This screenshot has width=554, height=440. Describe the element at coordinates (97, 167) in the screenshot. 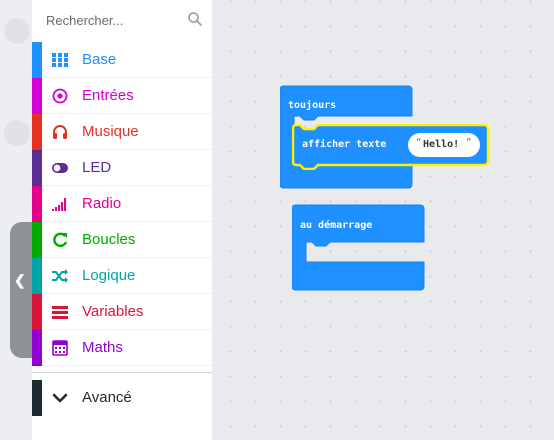

I see `category-label: LED` at that location.